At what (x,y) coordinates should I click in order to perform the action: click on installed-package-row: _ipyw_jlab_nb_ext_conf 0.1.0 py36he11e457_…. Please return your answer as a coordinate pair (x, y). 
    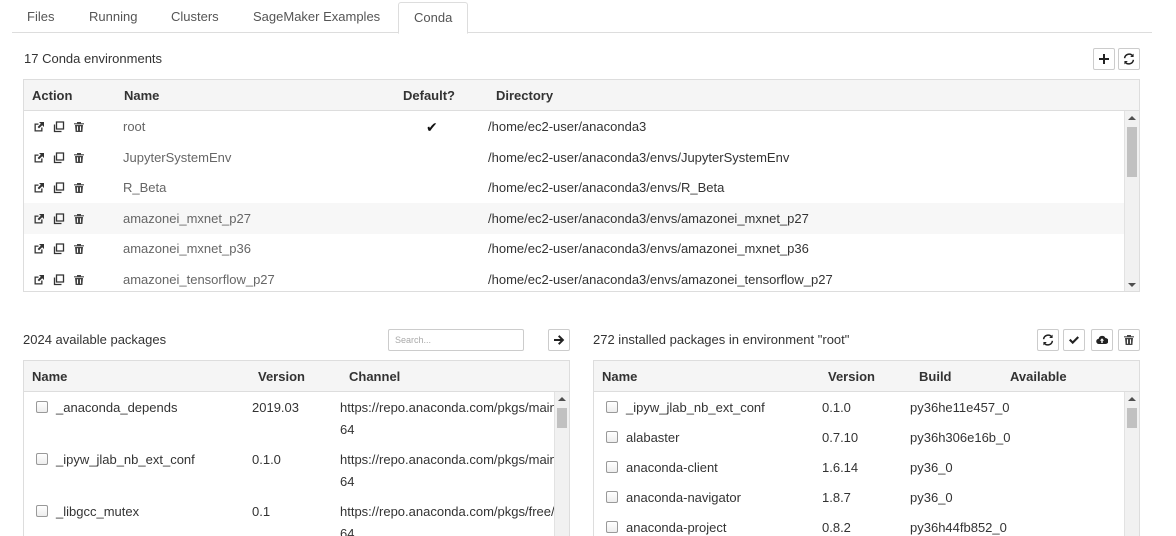
    Looking at the image, I should click on (859, 409).